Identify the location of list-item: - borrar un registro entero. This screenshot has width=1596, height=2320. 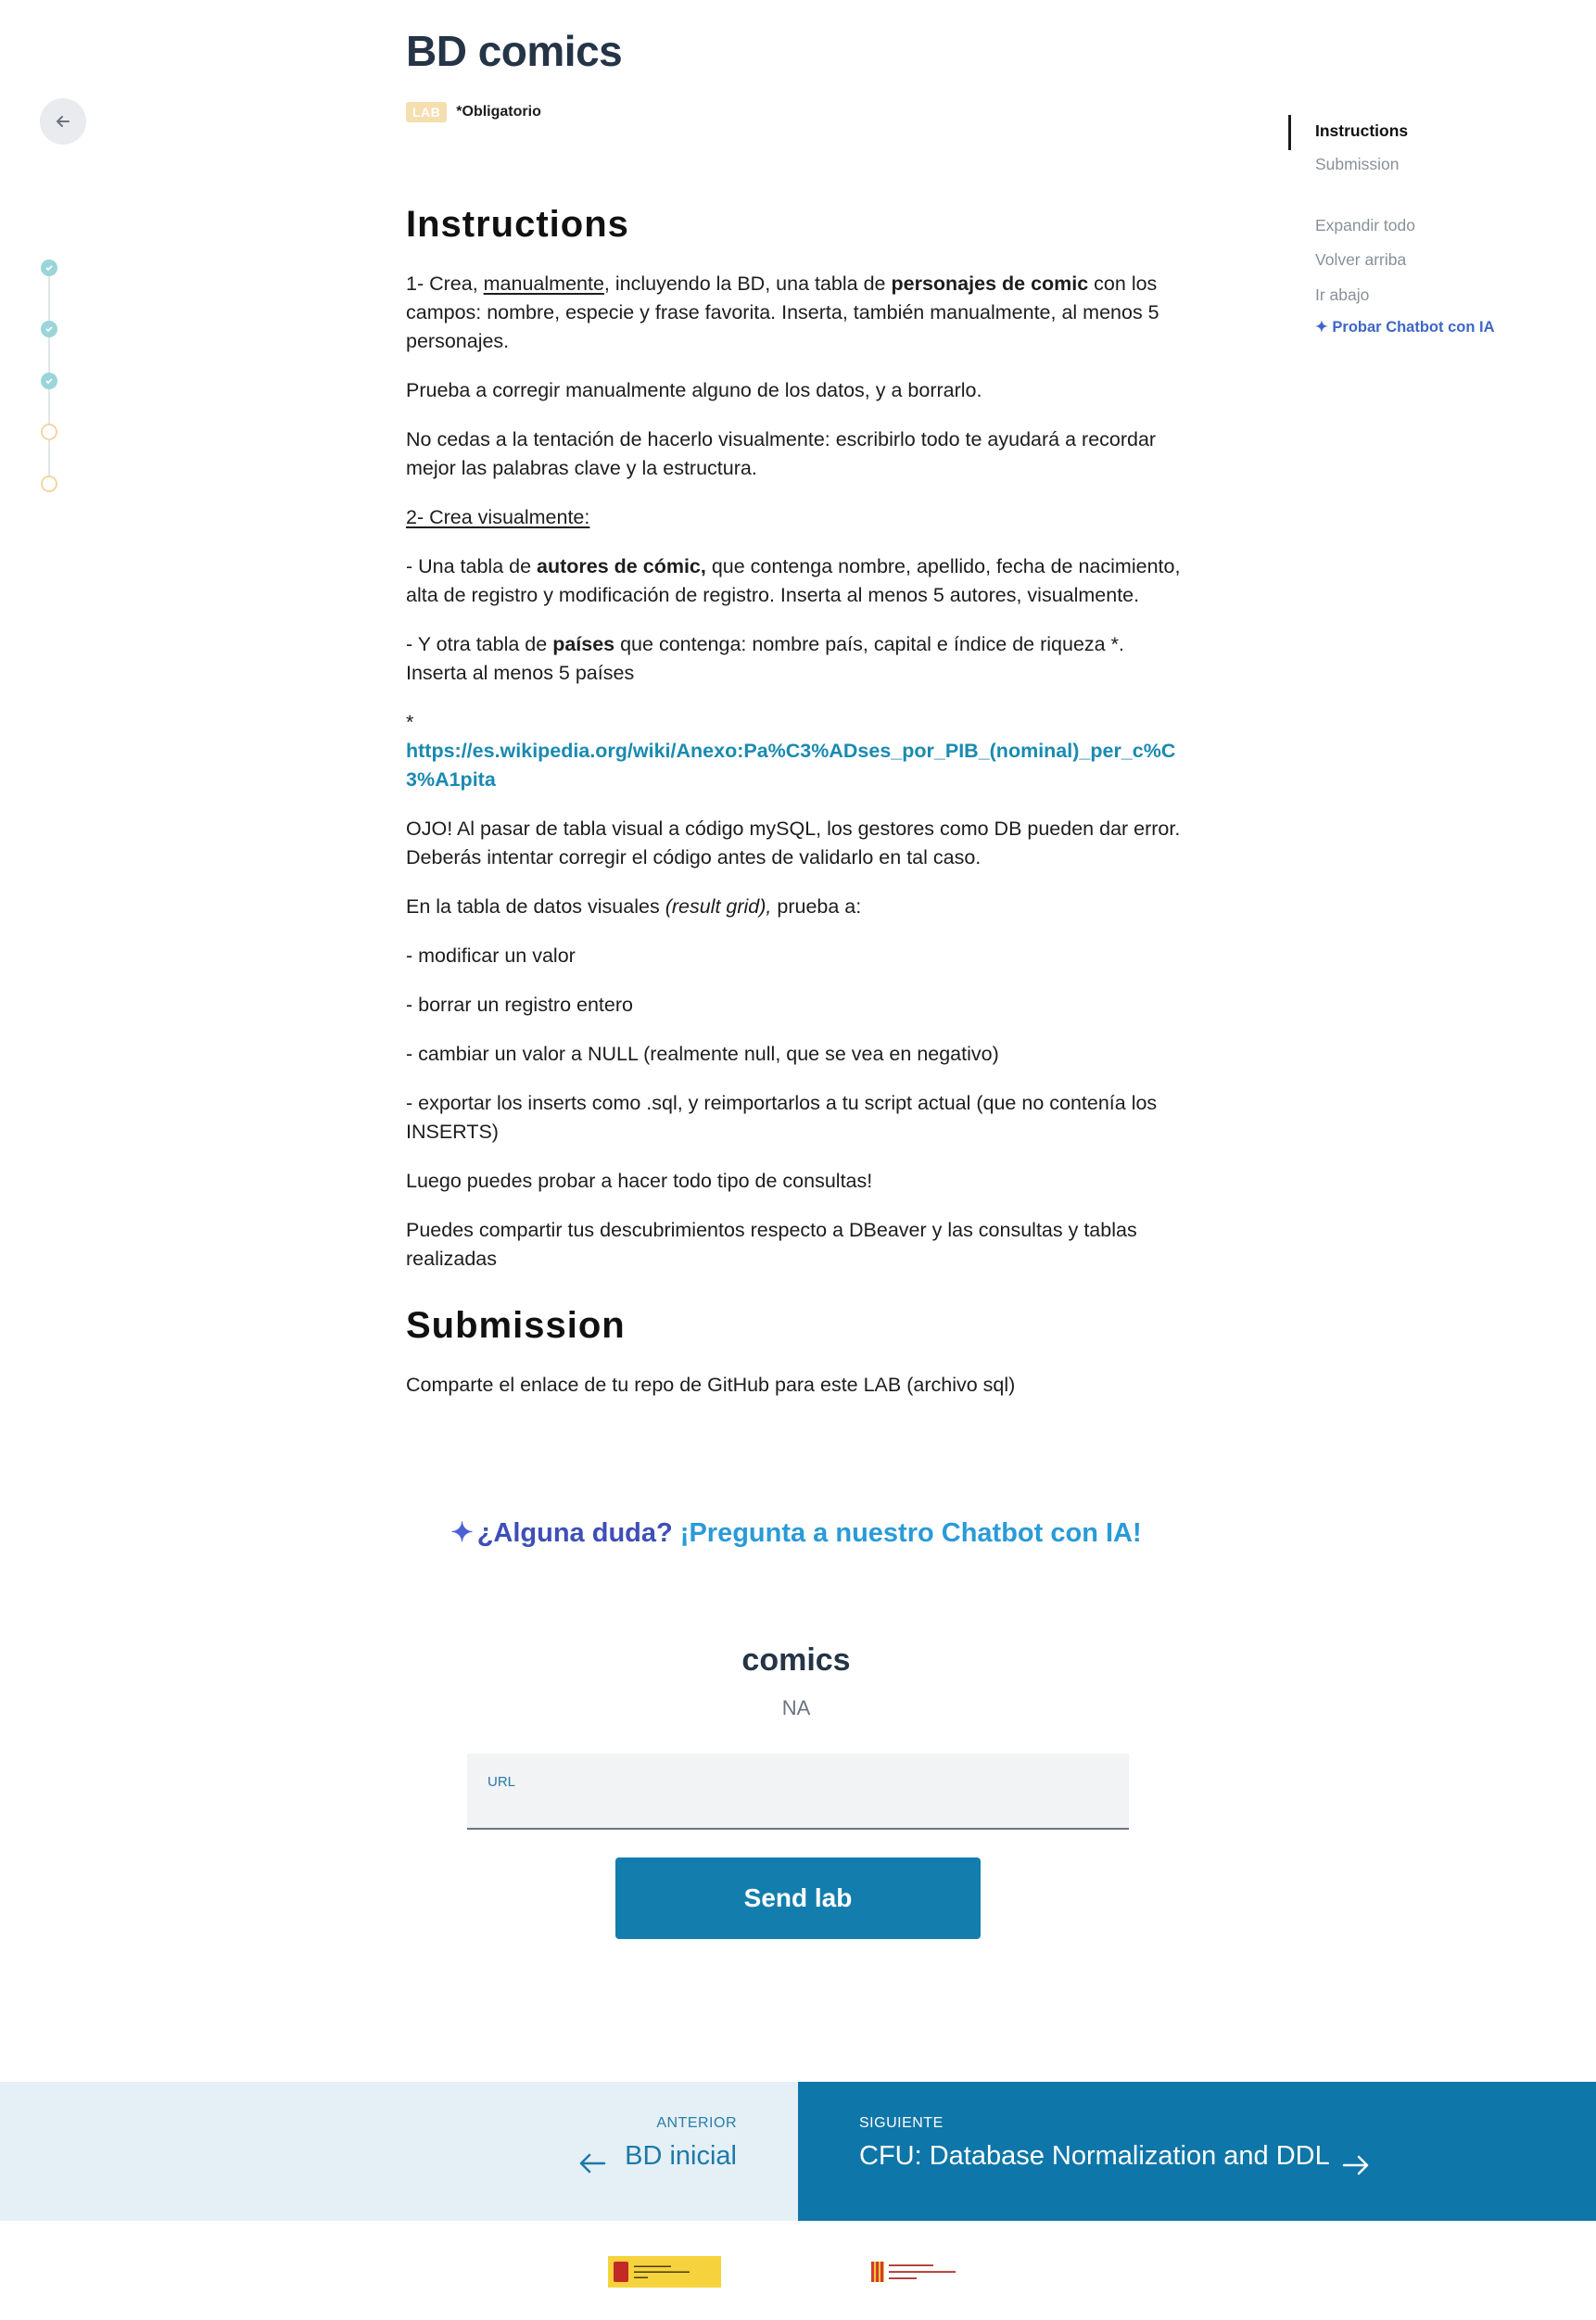
(520, 1005).